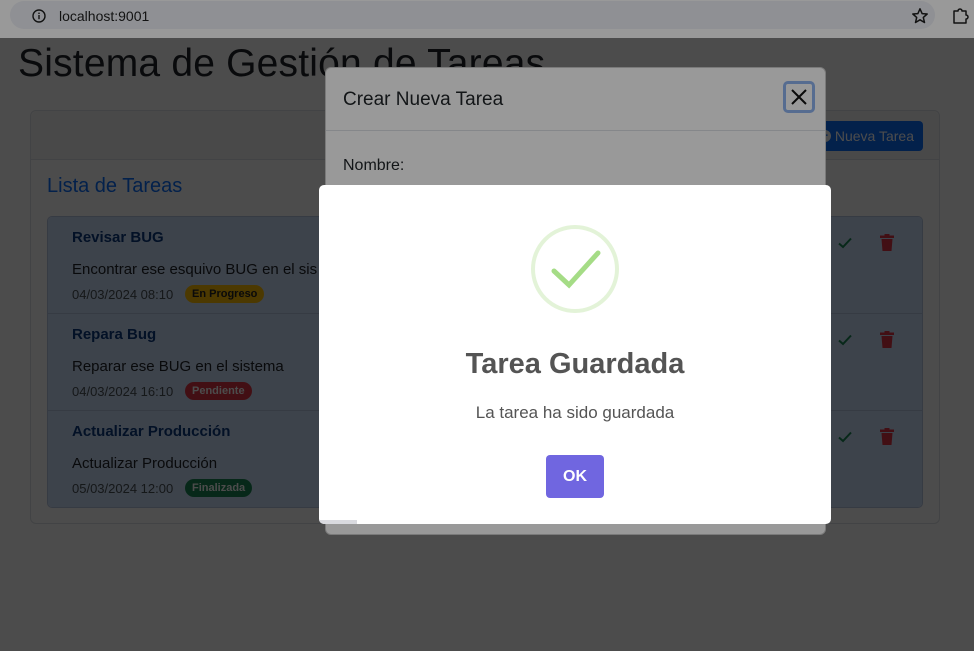 The width and height of the screenshot is (974, 651). I want to click on timer-progress-bar, so click(338, 522).